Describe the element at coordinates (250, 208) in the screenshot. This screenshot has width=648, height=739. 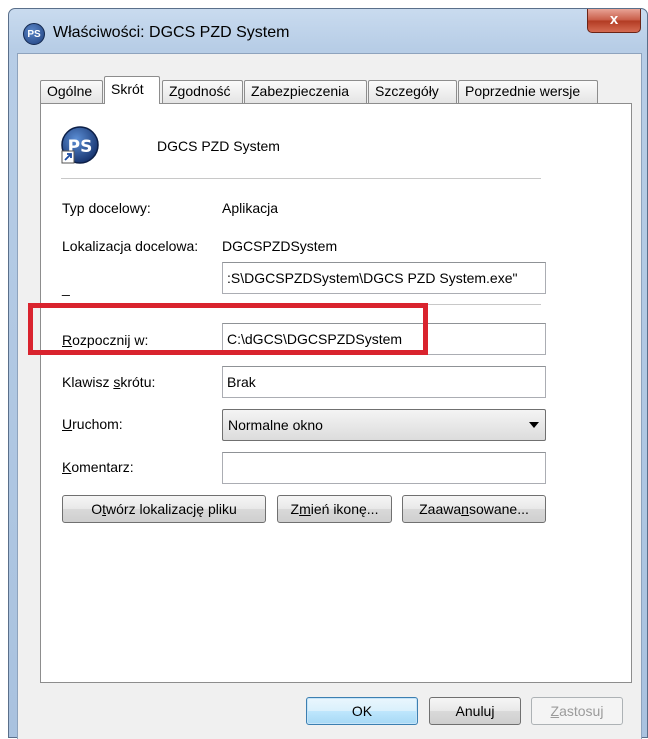
I see `target-type-value: Aplikacja` at that location.